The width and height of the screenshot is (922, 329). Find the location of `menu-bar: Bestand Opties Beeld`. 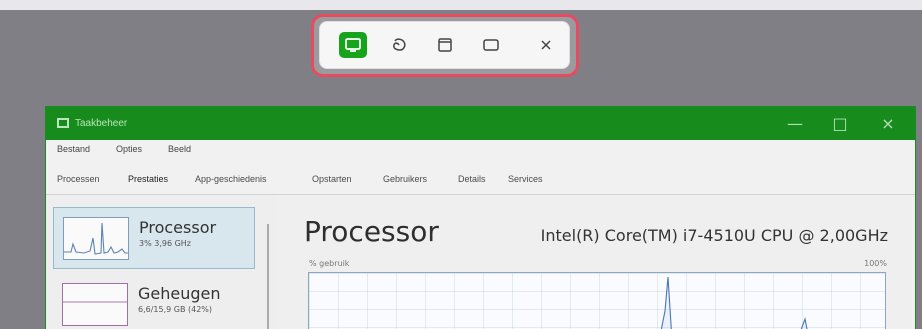

menu-bar: Bestand Opties Beeld is located at coordinates (480, 149).